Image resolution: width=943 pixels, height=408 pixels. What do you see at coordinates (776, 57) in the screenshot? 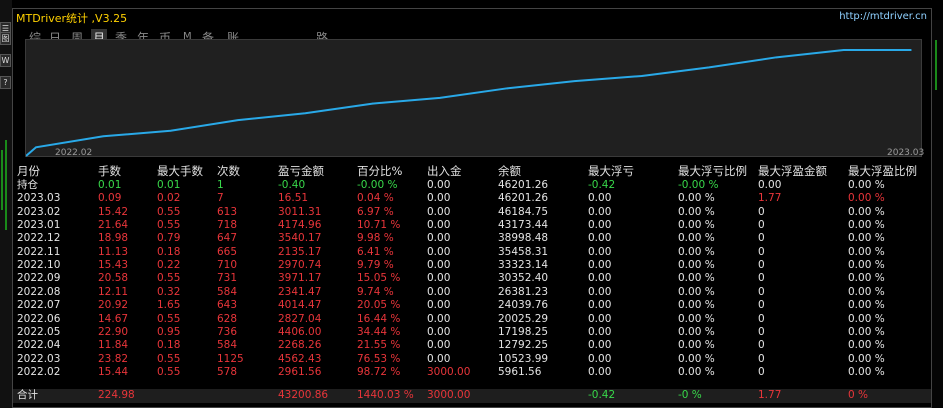
I see `balance-point-2023.01` at bounding box center [776, 57].